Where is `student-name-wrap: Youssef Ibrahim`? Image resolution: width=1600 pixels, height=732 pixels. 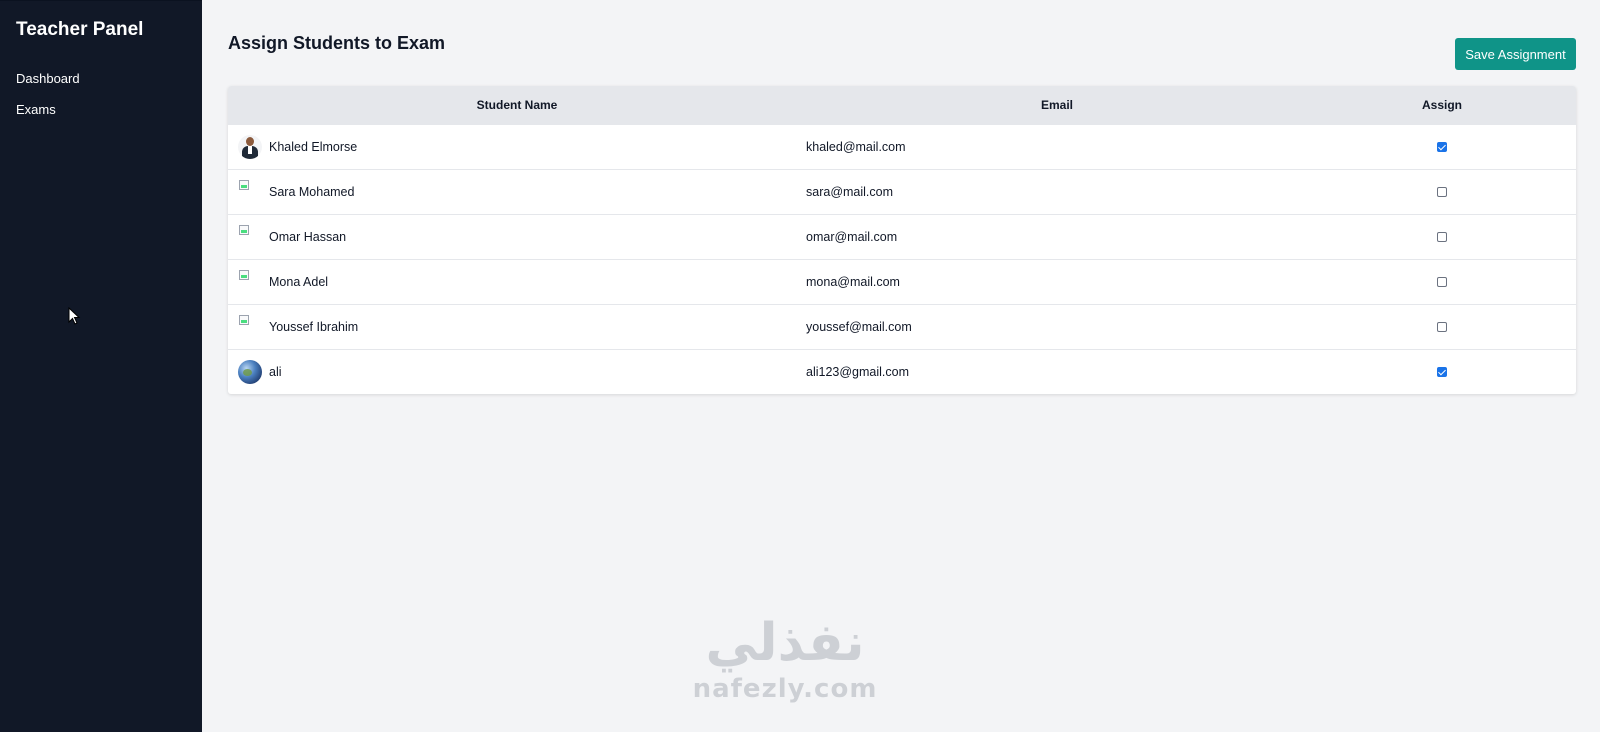
student-name-wrap: Youssef Ibrahim is located at coordinates (522, 326).